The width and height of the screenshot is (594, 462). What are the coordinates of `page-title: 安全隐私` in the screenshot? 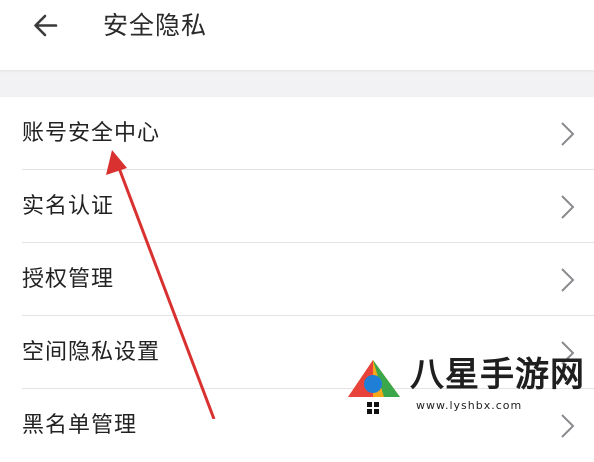 It's located at (155, 25).